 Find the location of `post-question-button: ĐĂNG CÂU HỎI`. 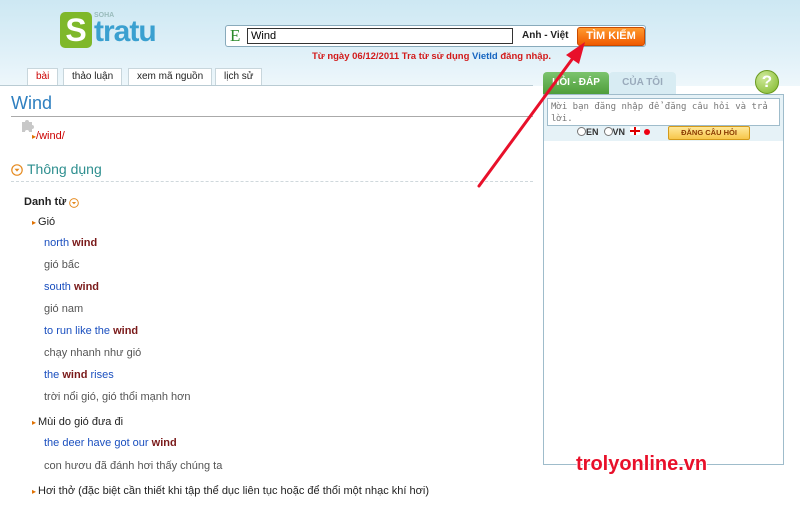

post-question-button: ĐĂNG CÂU HỎI is located at coordinates (709, 133).